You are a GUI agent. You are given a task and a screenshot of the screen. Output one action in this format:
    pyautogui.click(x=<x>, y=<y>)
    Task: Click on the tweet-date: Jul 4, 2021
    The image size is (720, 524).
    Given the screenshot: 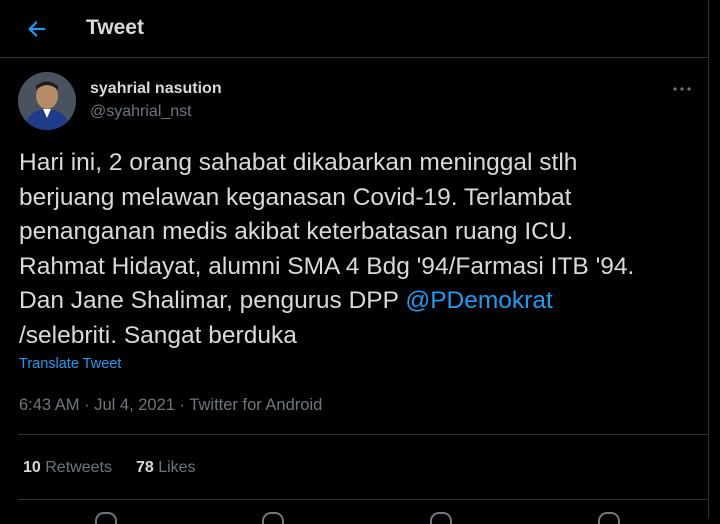 What is the action you would take?
    pyautogui.click(x=134, y=405)
    